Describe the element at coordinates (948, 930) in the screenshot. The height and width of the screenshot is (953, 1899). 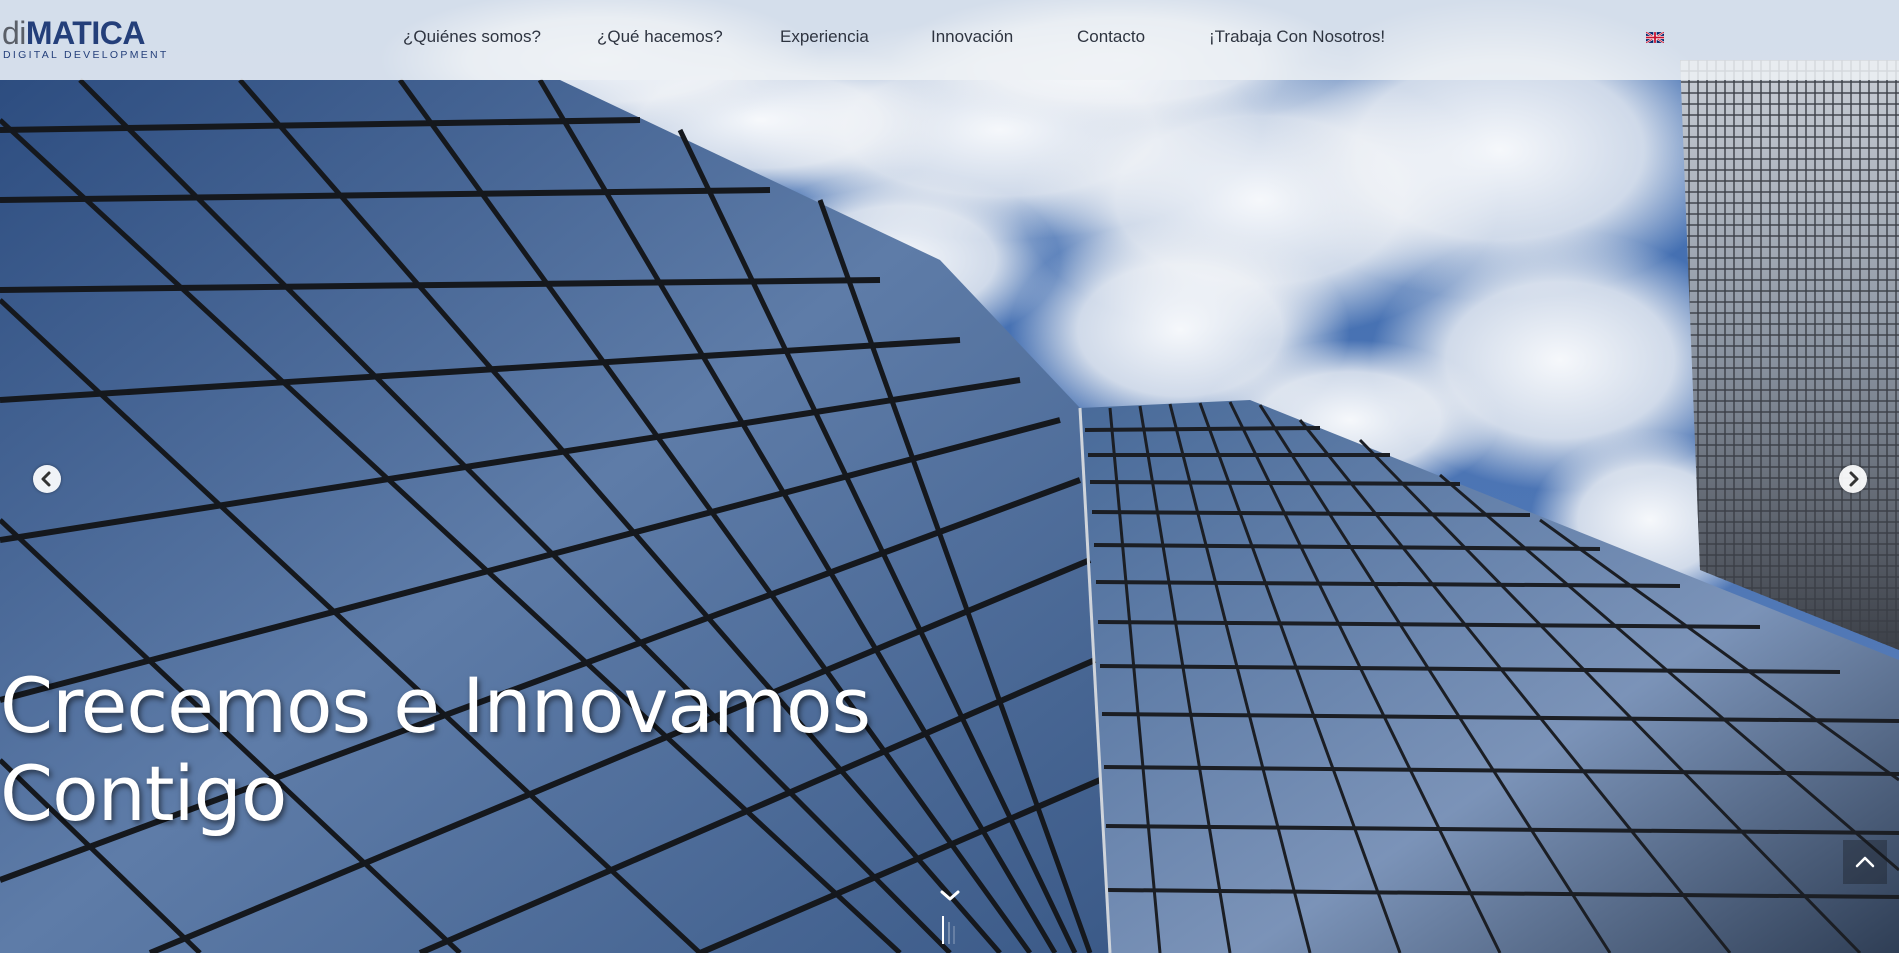
I see `scroll-indicator-lines` at that location.